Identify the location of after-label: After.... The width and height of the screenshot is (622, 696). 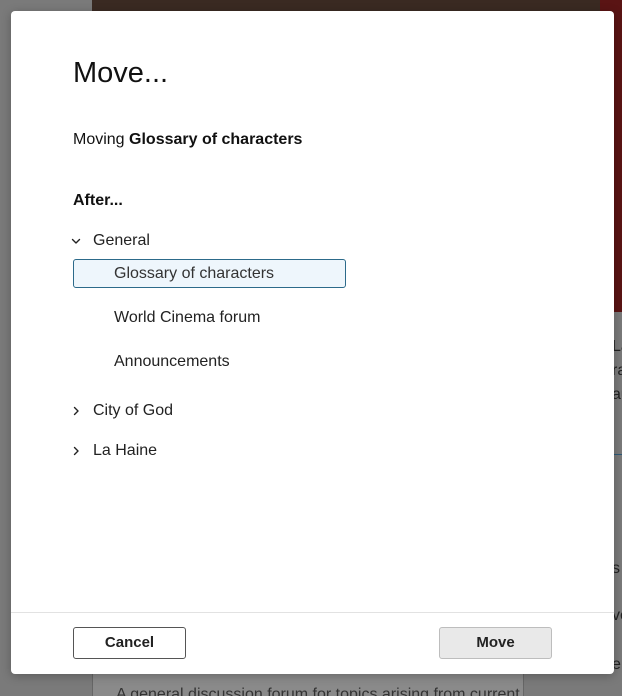
(98, 200).